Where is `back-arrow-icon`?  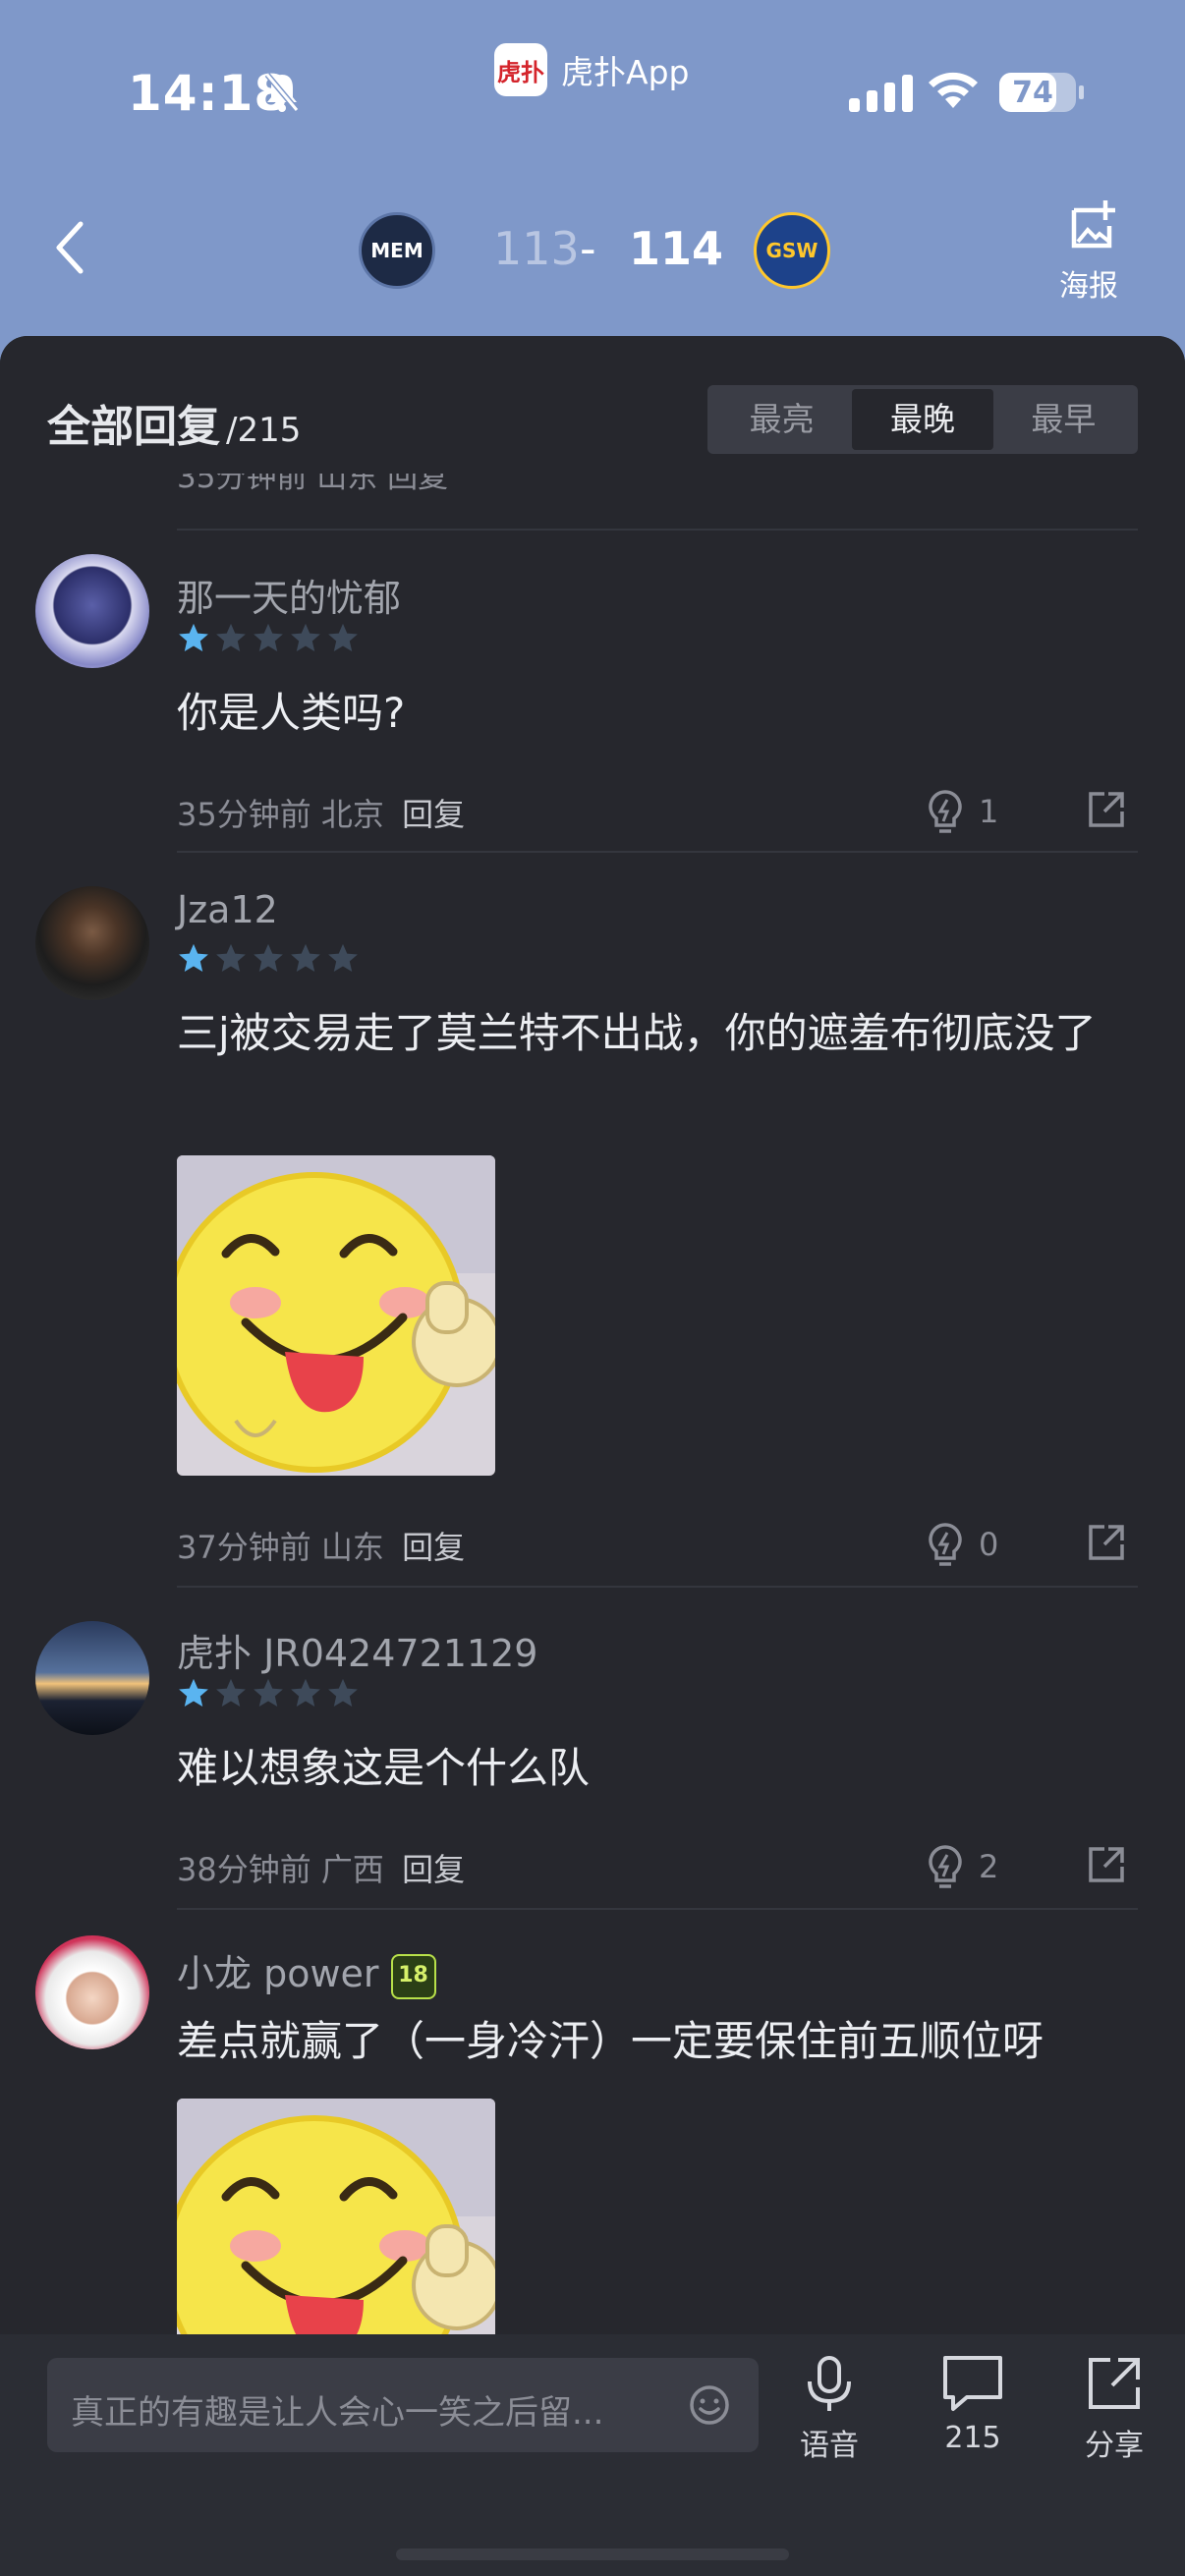 back-arrow-icon is located at coordinates (68, 247).